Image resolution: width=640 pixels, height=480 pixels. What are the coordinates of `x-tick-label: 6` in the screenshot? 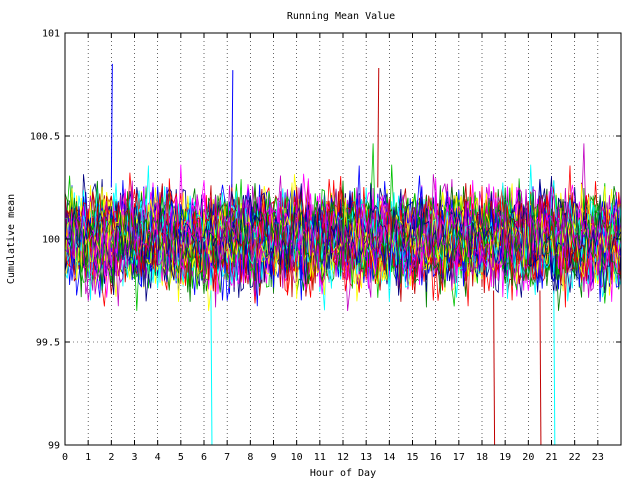 It's located at (204, 457).